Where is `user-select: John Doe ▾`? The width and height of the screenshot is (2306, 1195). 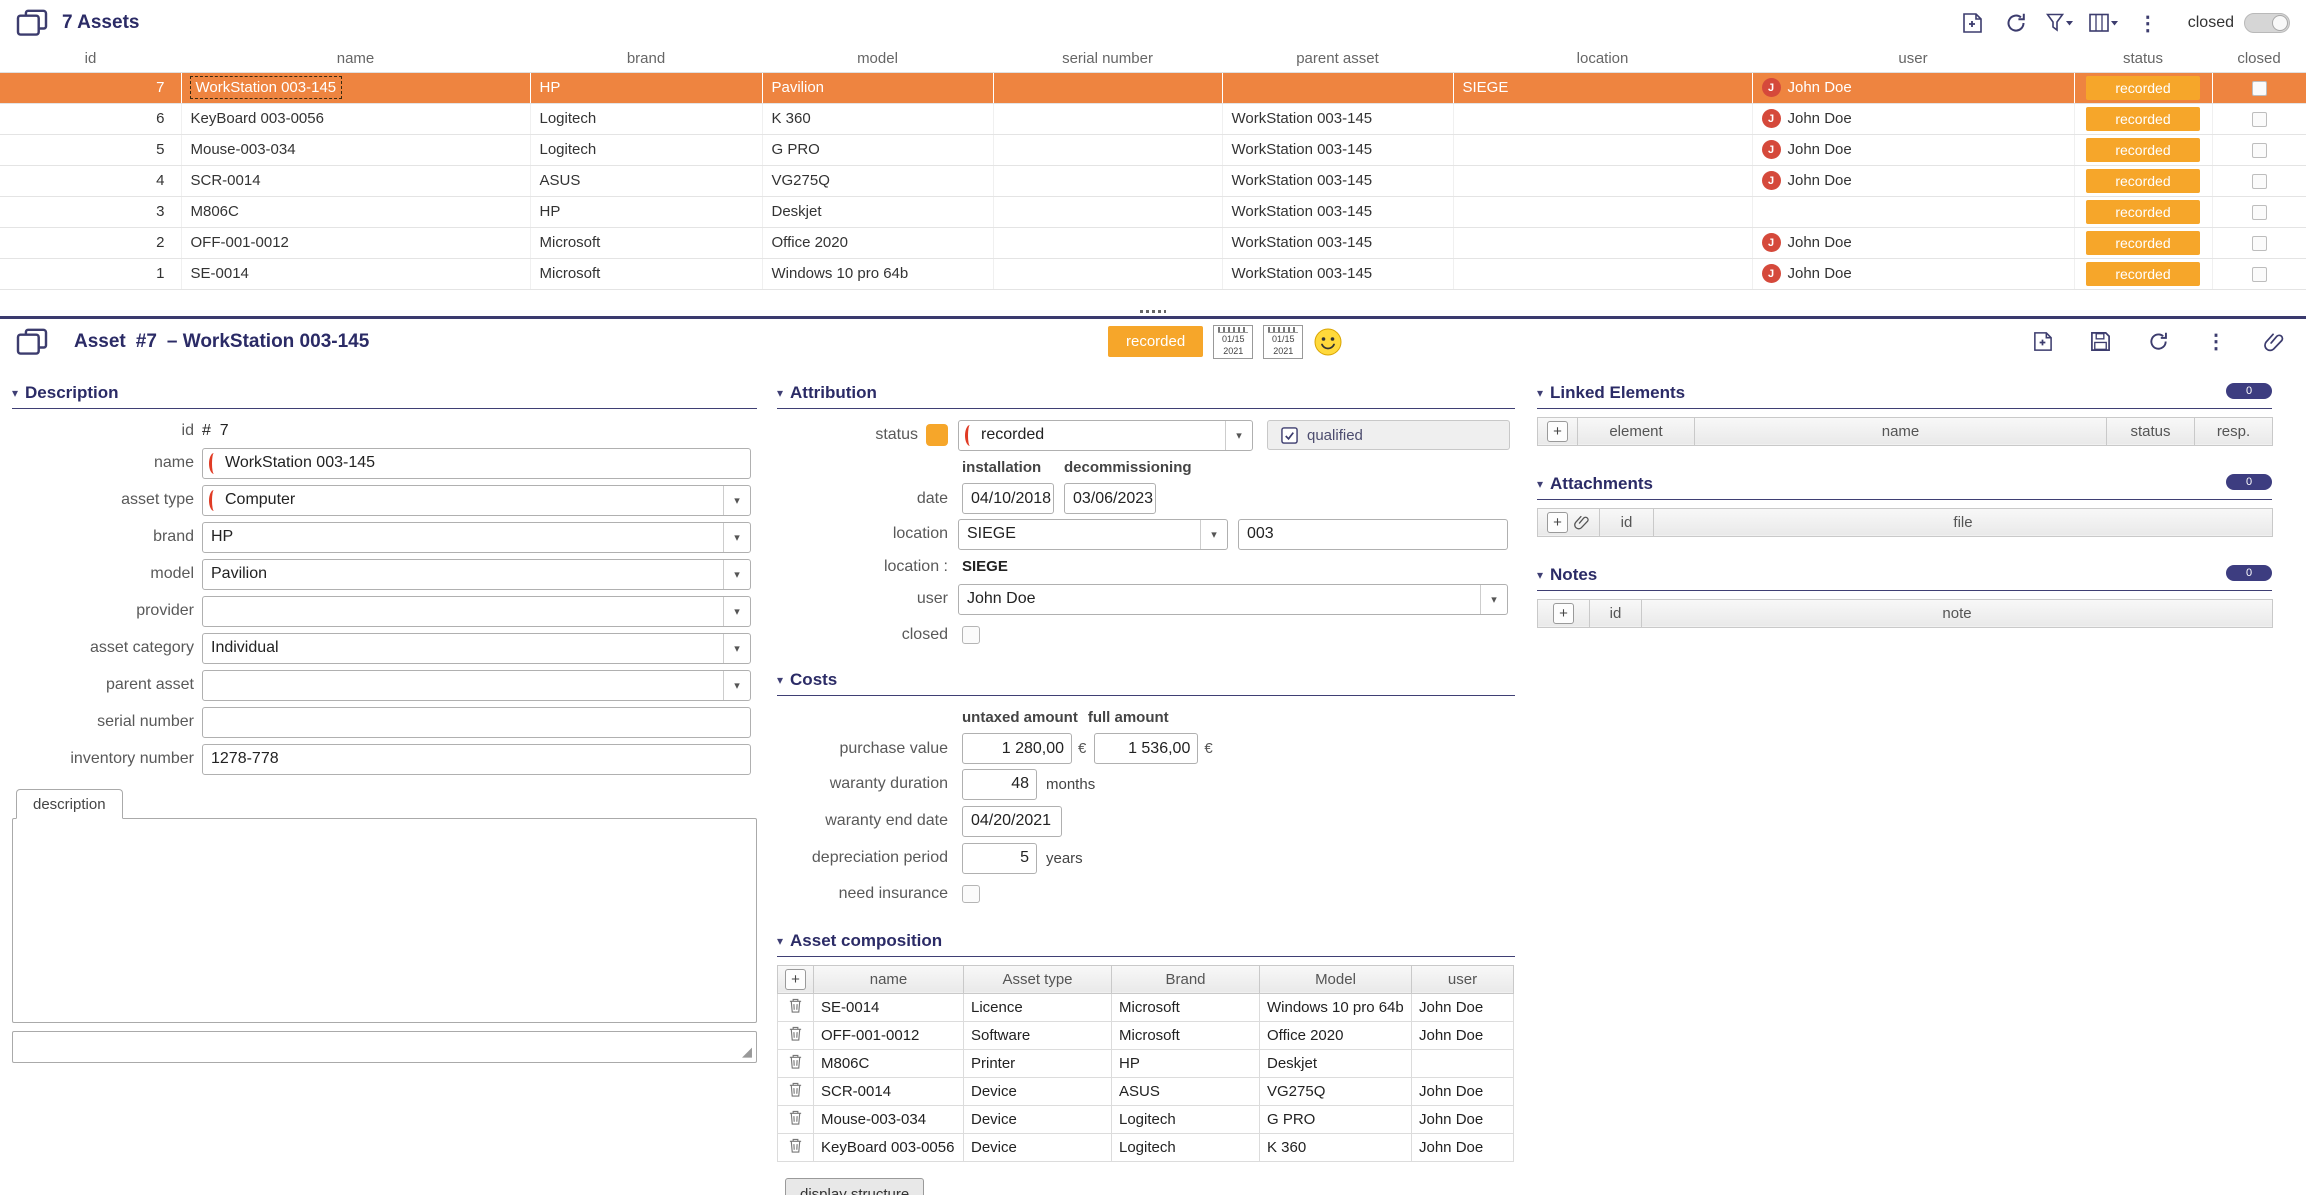
user-select: John Doe ▾ is located at coordinates (1233, 599).